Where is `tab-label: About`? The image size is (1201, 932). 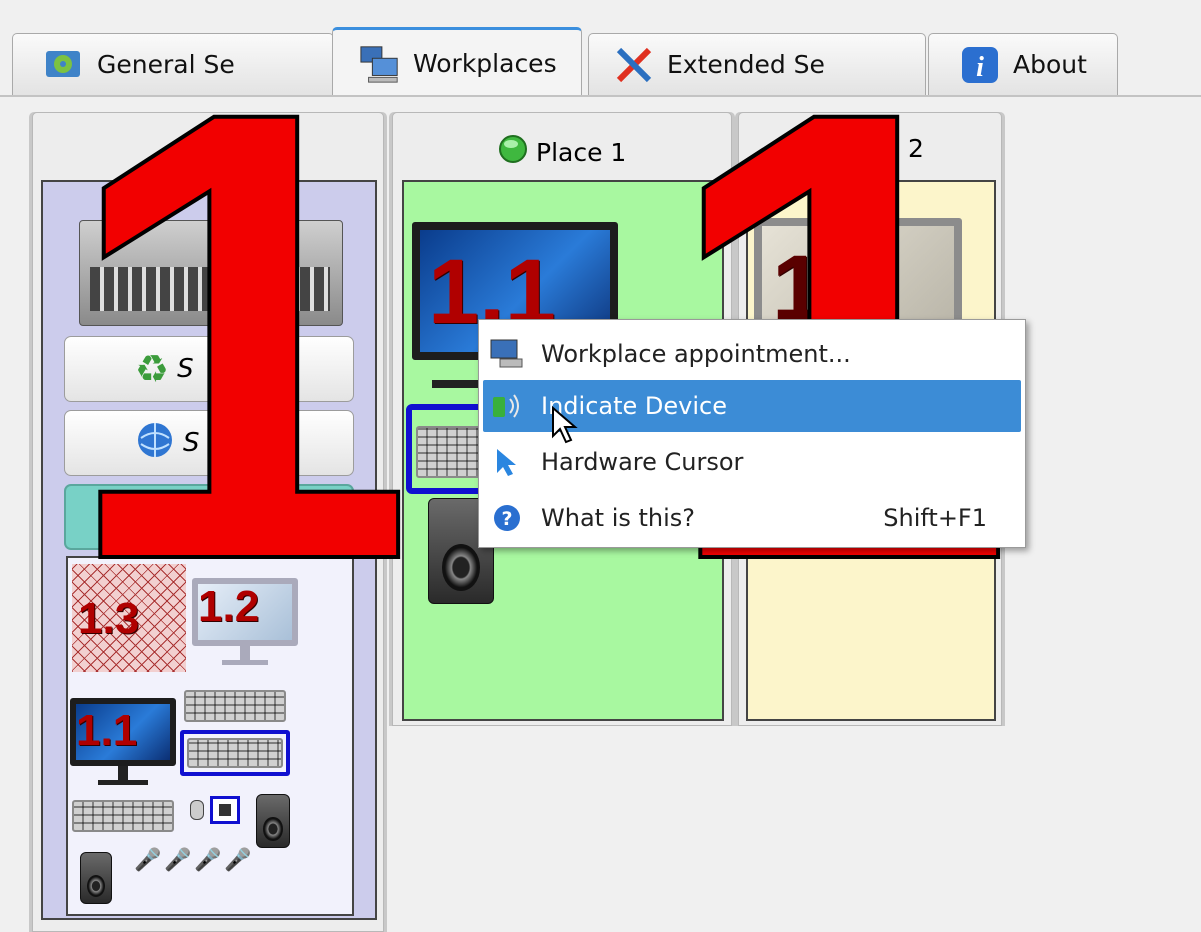 tab-label: About is located at coordinates (1050, 64).